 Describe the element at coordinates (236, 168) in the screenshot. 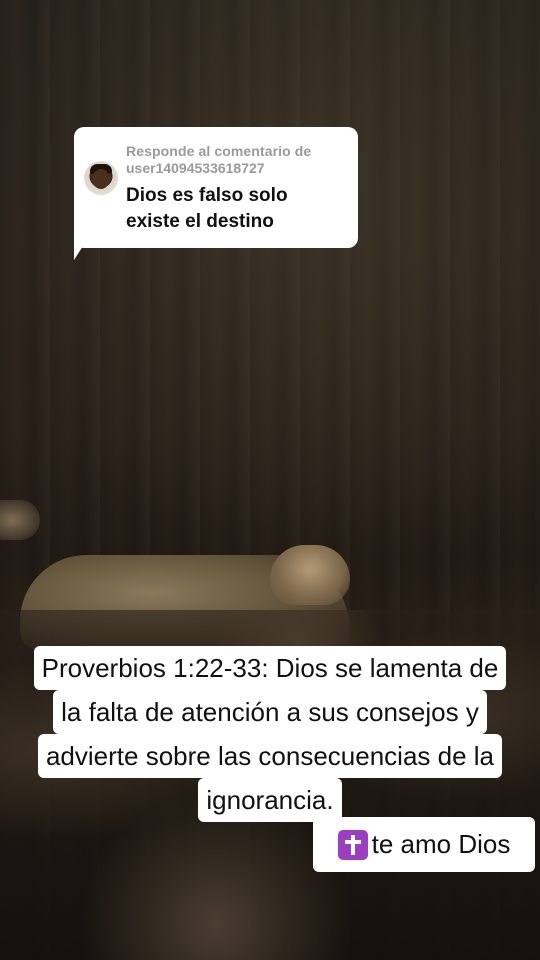

I see `reply-username: user14094533618727` at that location.